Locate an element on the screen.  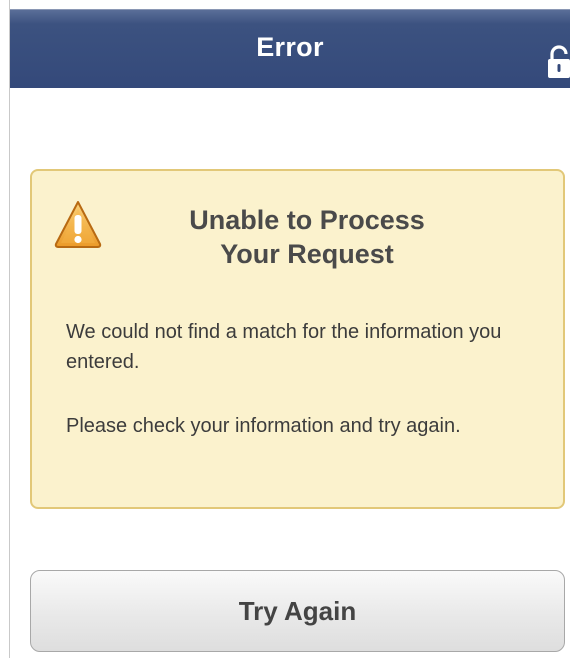
page-title: Error is located at coordinates (290, 47).